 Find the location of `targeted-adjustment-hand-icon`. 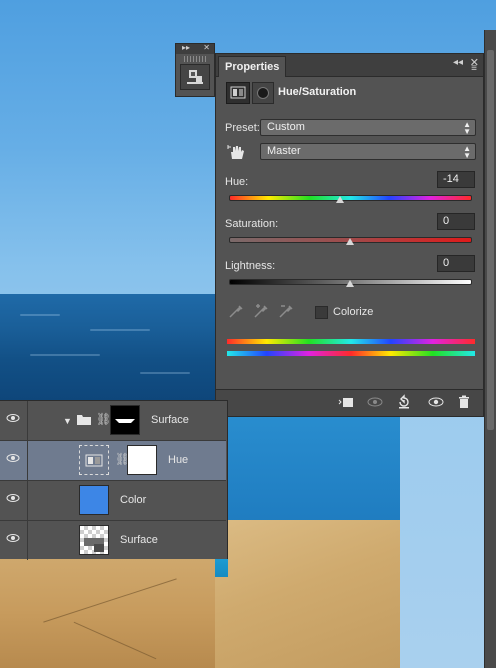

targeted-adjustment-hand-icon is located at coordinates (236, 152).